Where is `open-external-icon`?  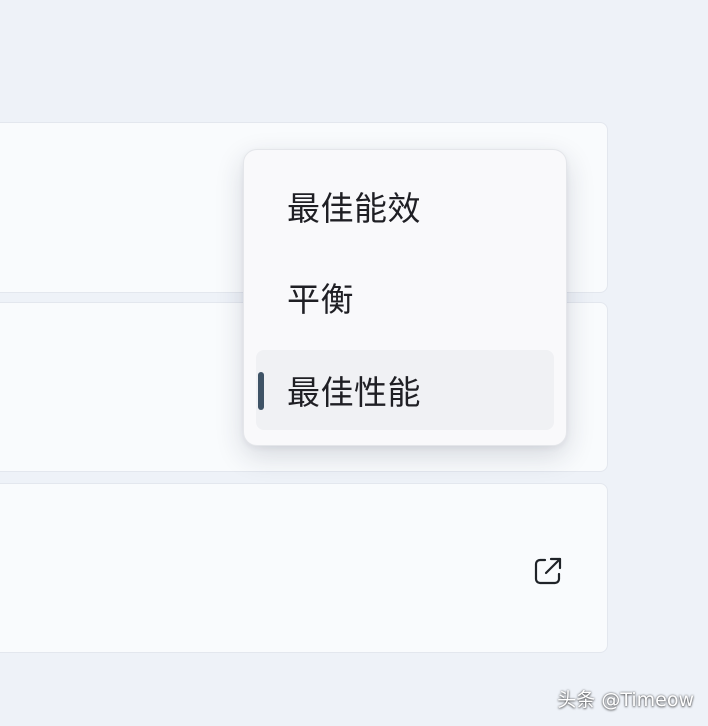 open-external-icon is located at coordinates (548, 571).